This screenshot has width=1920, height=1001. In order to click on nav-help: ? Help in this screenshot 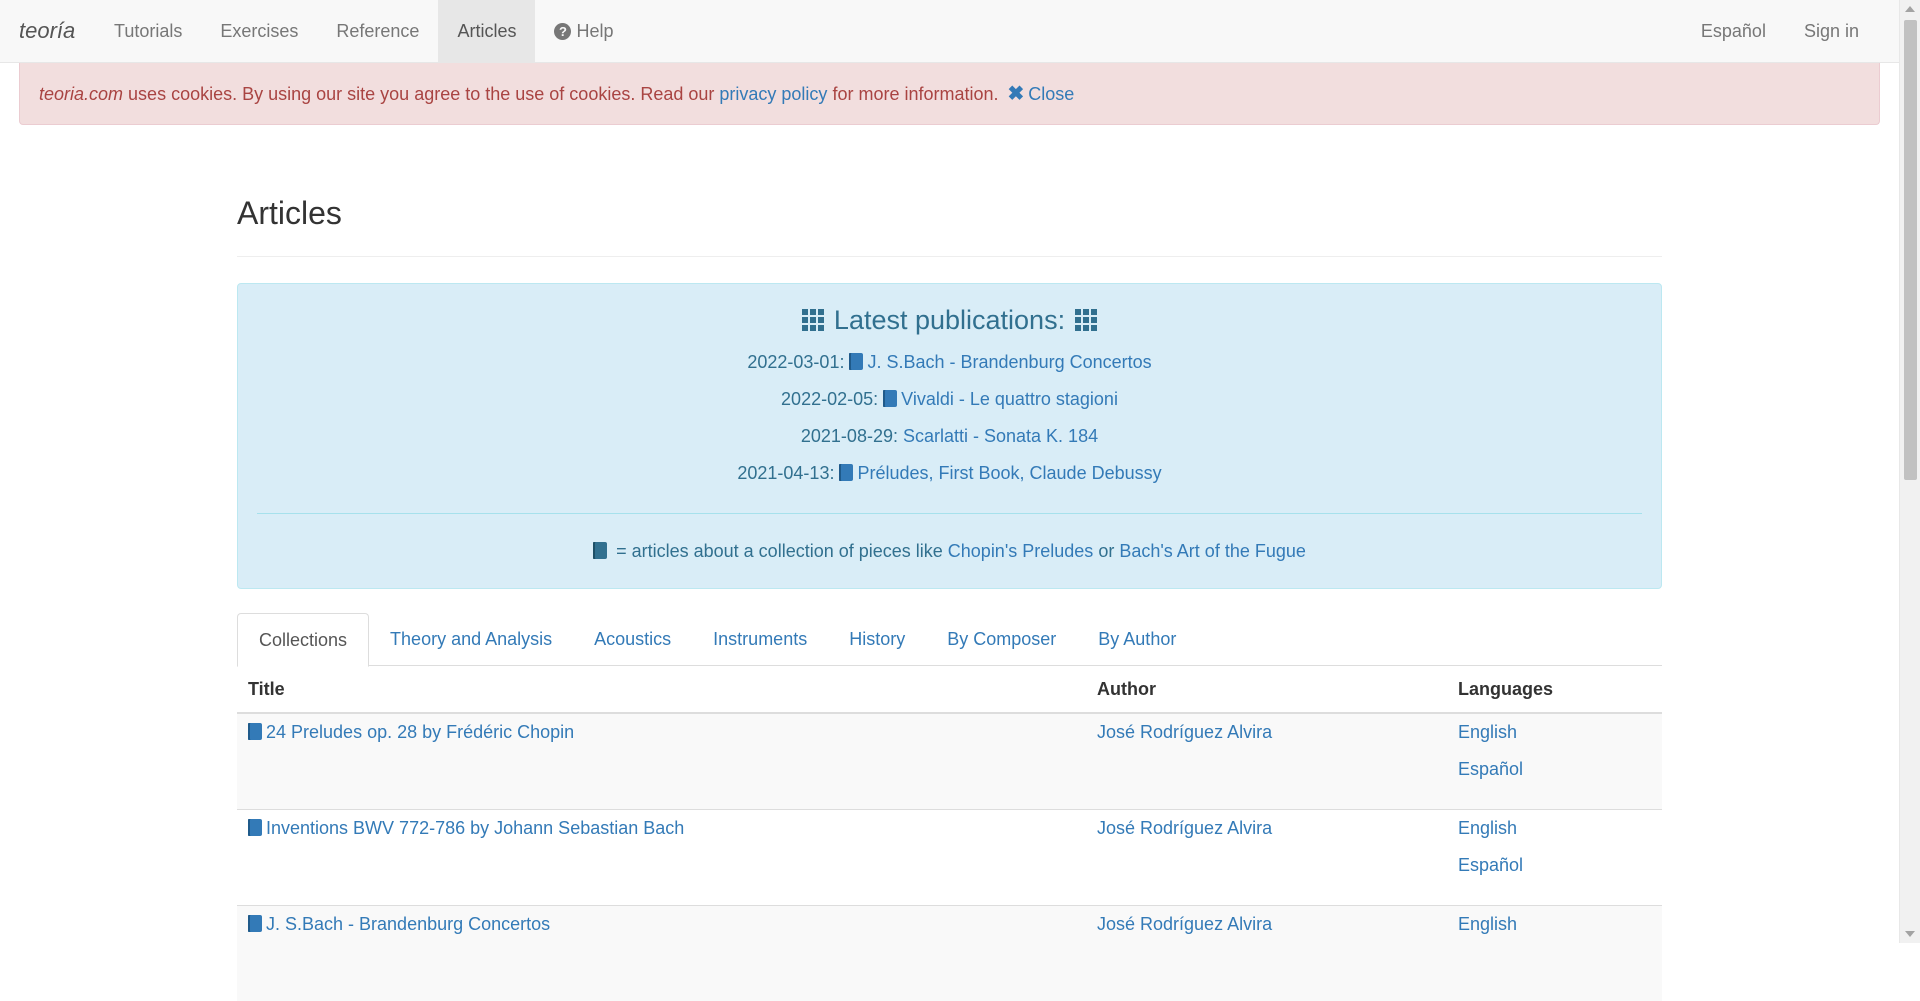, I will do `click(583, 31)`.